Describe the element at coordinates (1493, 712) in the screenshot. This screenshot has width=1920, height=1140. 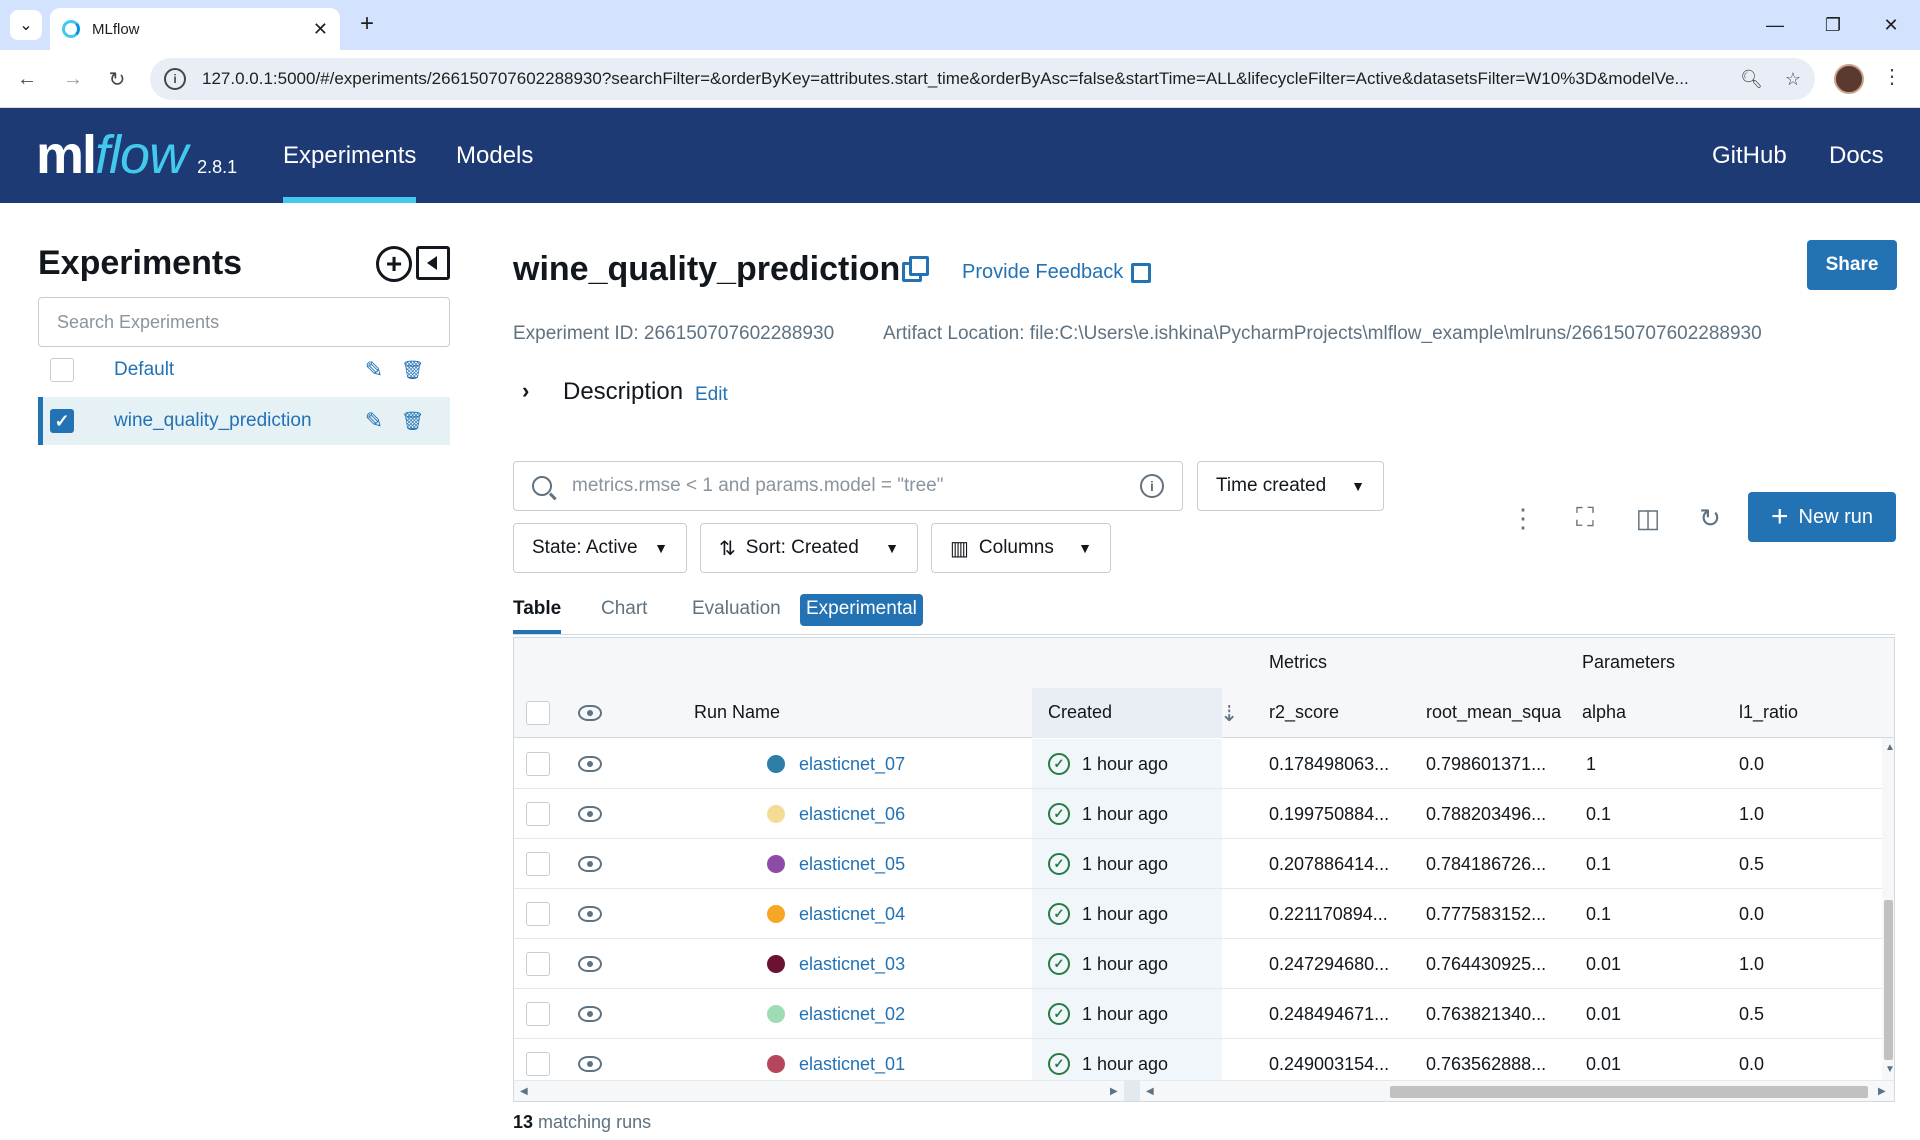
I see `rmse-header: root_mean_squa` at that location.